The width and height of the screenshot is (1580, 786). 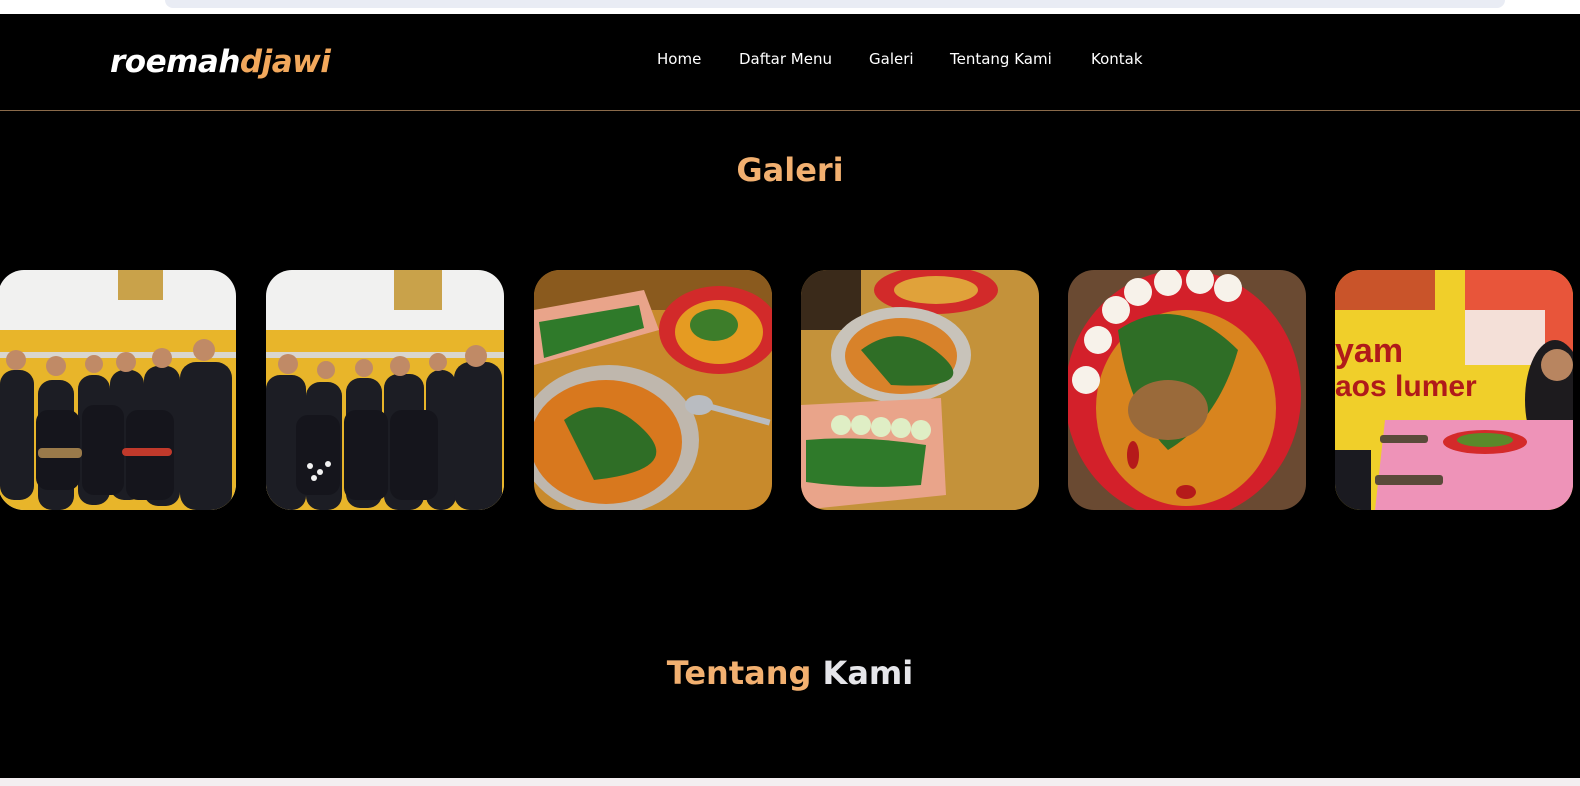 I want to click on browser-toolbar-strip, so click(x=790, y=7).